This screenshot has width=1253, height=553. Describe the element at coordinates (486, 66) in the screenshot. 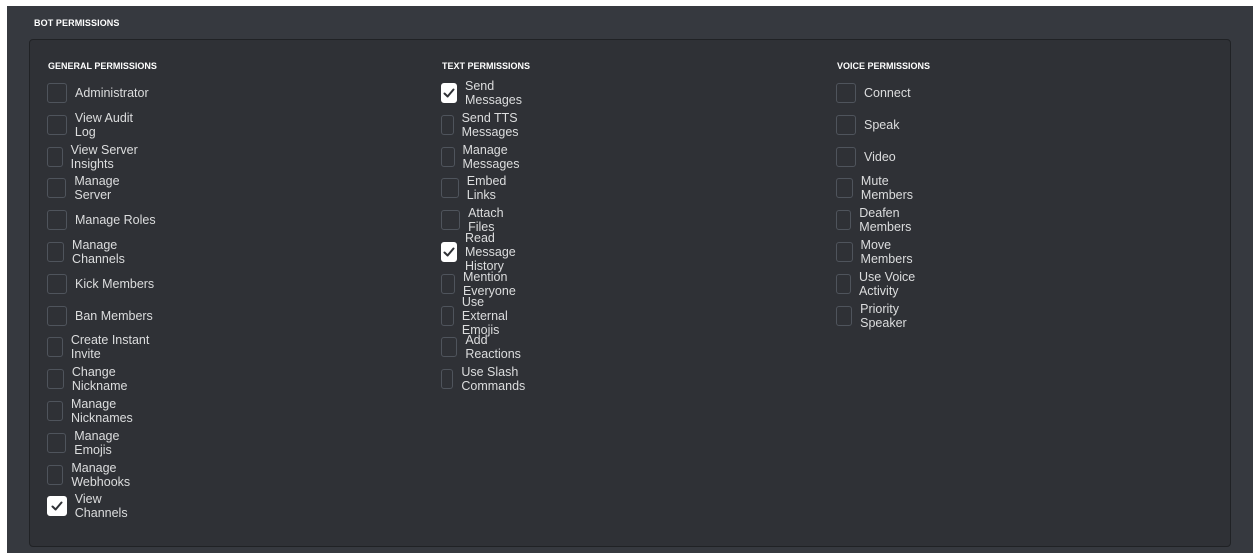

I see `text-permissions-title: TEXT PERMISSIONS` at that location.